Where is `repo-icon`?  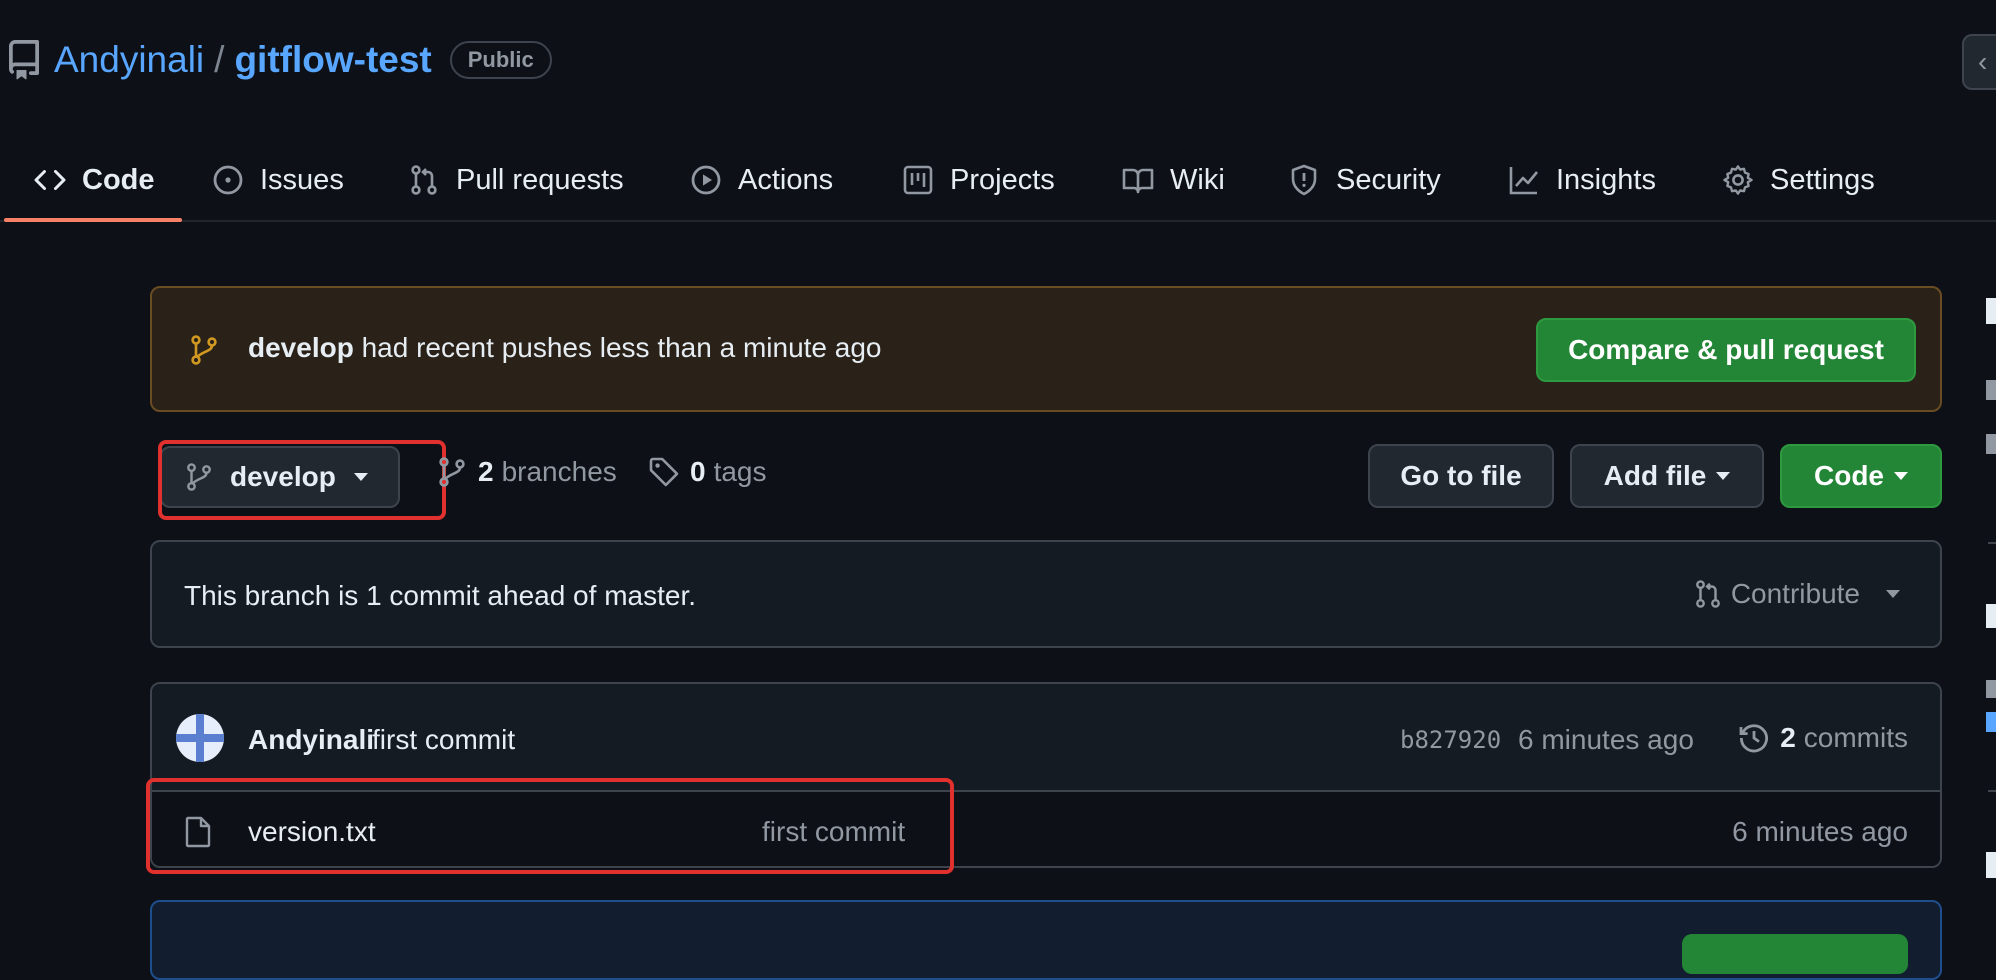 repo-icon is located at coordinates (23, 60).